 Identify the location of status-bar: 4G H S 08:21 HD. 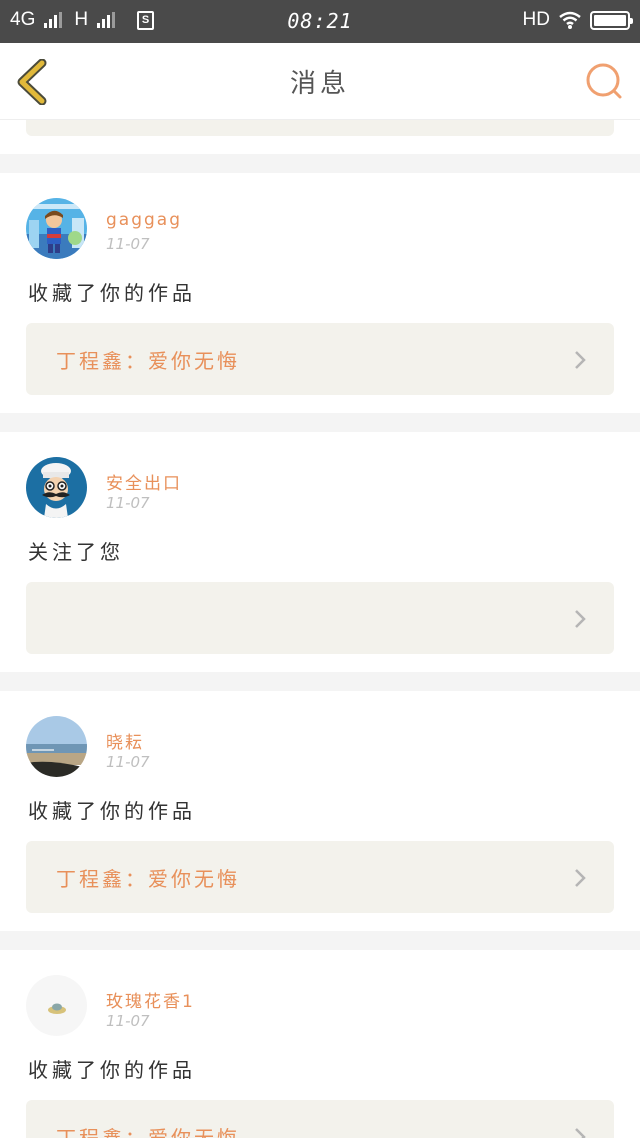
(320, 21).